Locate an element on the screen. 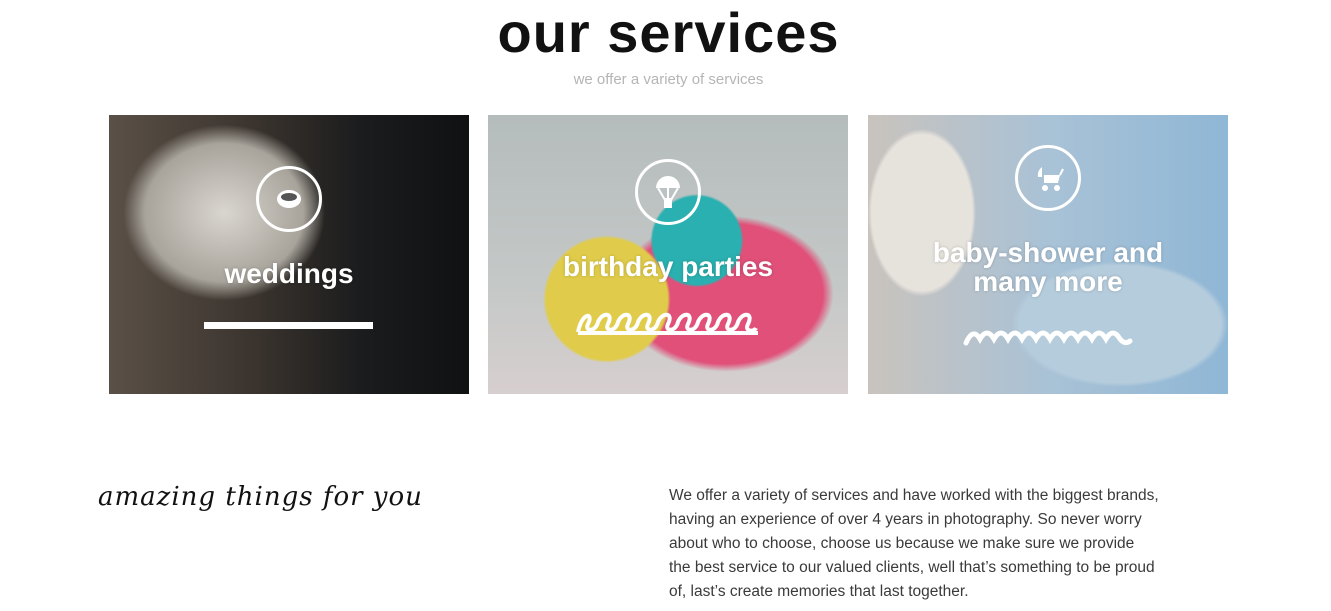  service-card-weddings: weddings is located at coordinates (289, 254).